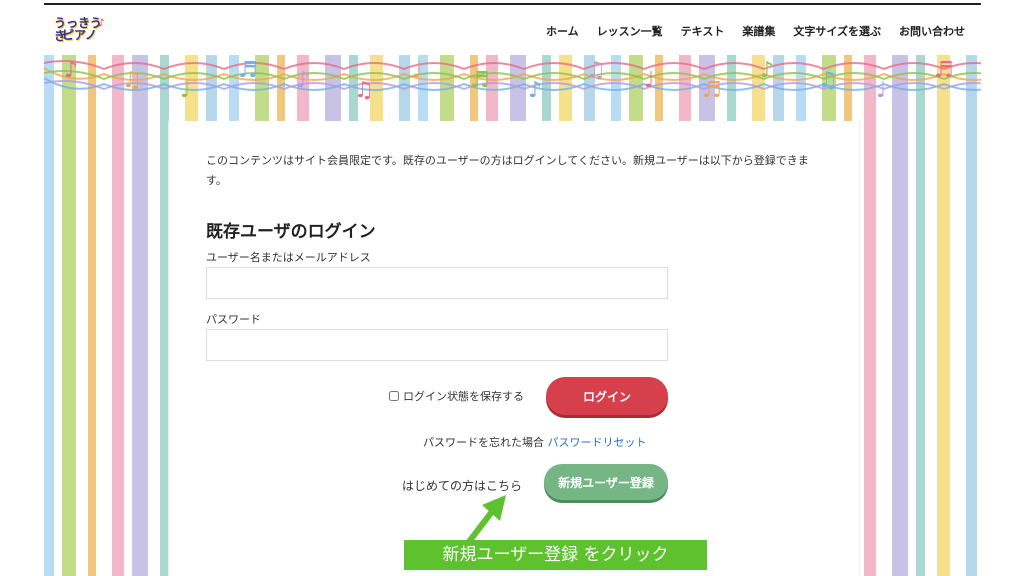  I want to click on nav-item-font-size: 文字サイズを選ぶ, so click(837, 31).